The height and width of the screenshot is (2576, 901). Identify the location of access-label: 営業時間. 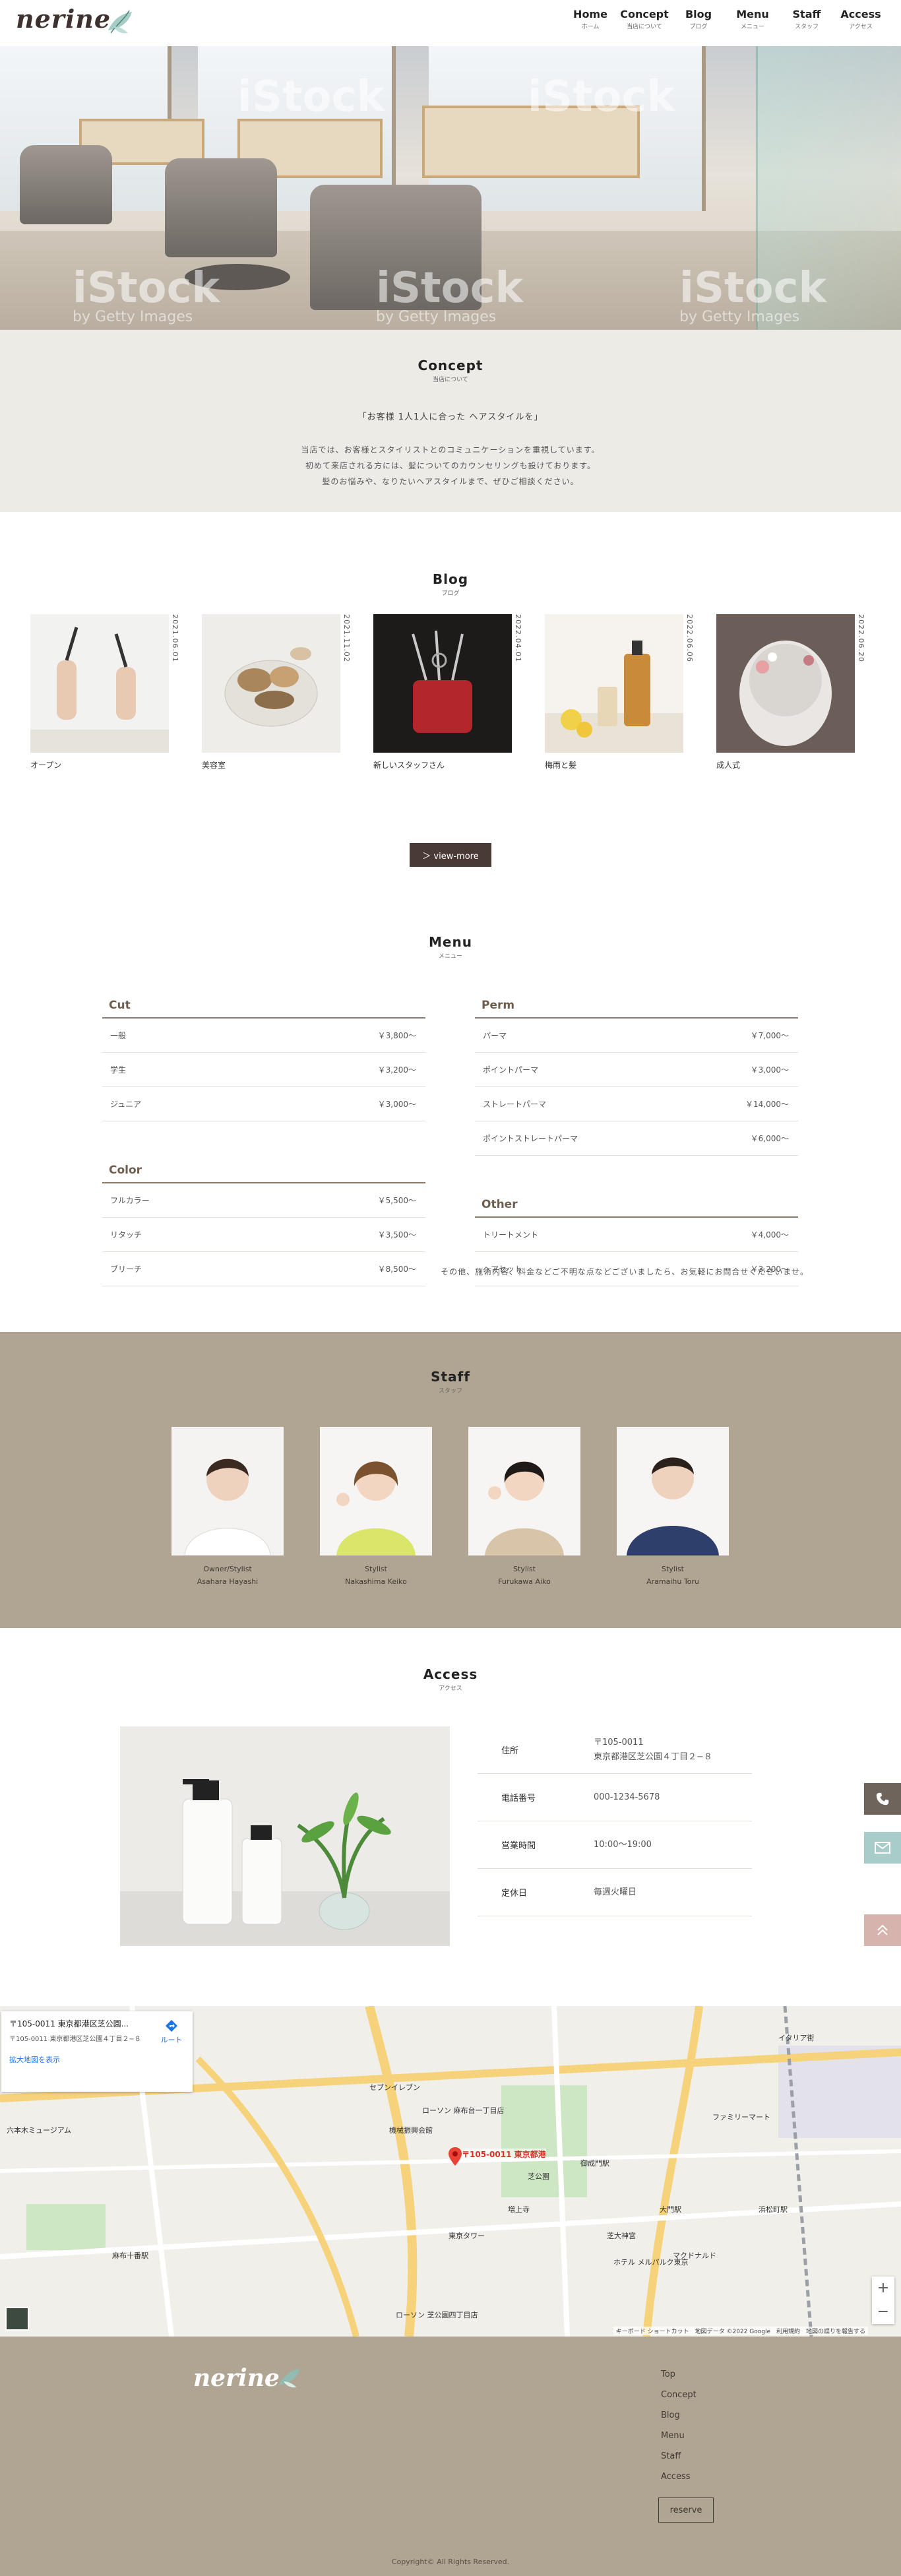
(518, 1846).